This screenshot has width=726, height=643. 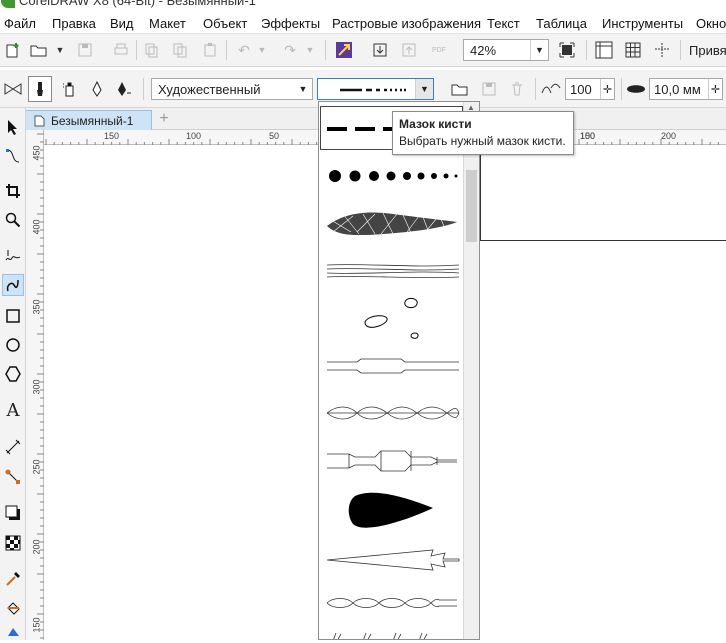 I want to click on stroke-width-icon, so click(x=636, y=89).